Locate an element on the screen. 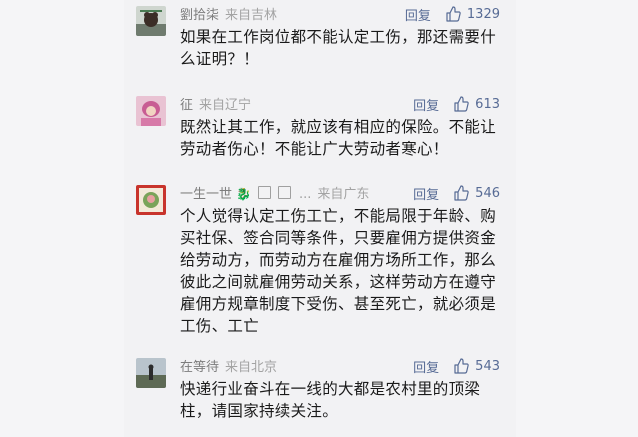  comment-text: 快递行业奋斗在一线的大都是农村里的顶梁 柱，请国家持续关注。 is located at coordinates (345, 400).